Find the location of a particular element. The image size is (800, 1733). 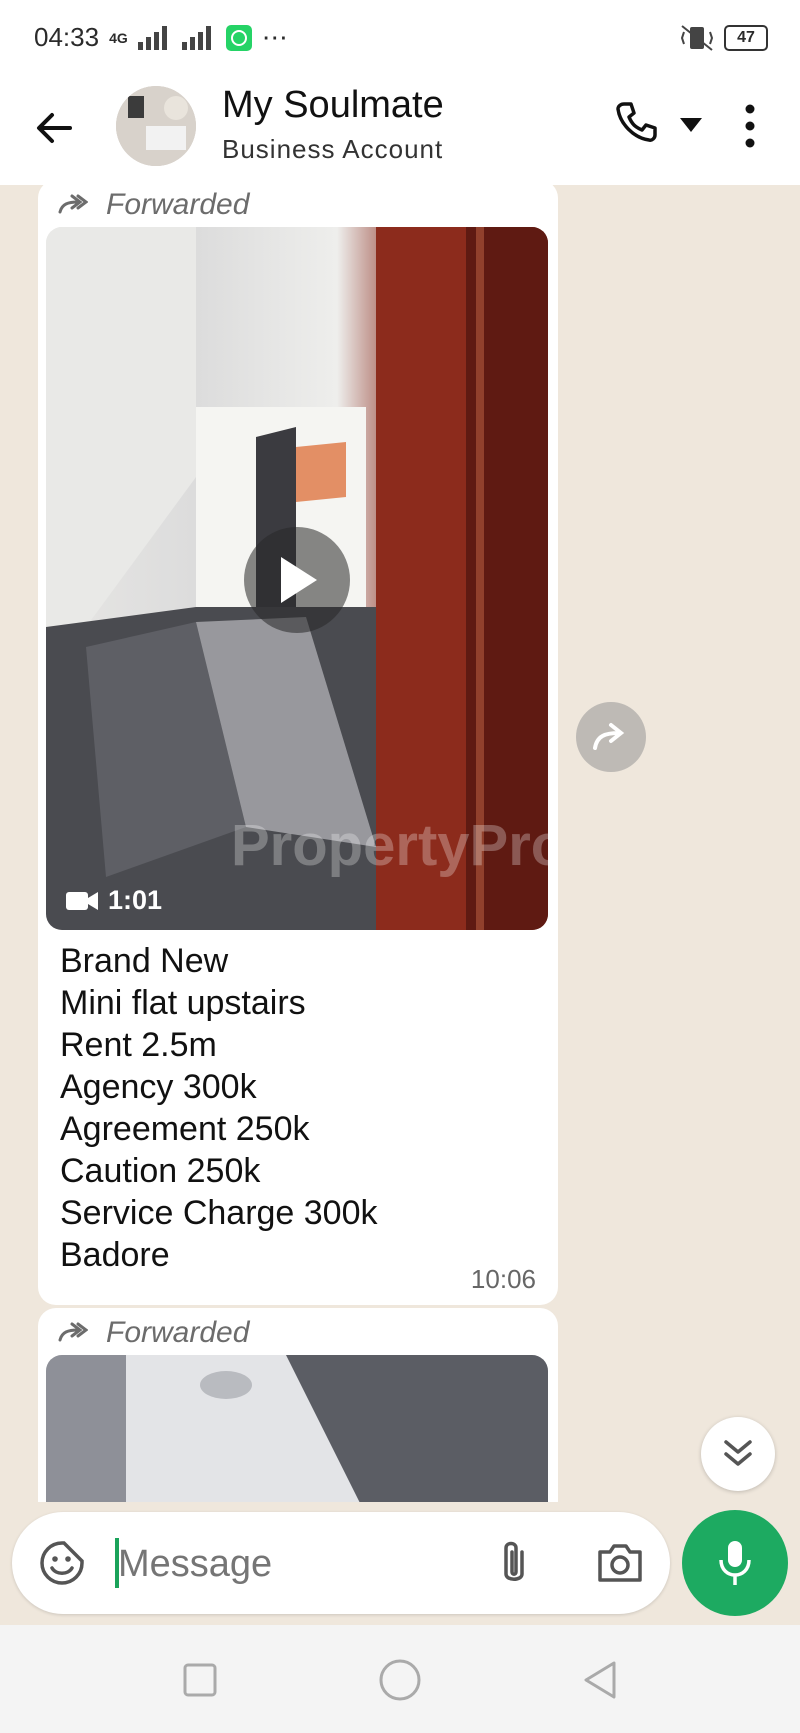

message-line: Brand New is located at coordinates (144, 961).